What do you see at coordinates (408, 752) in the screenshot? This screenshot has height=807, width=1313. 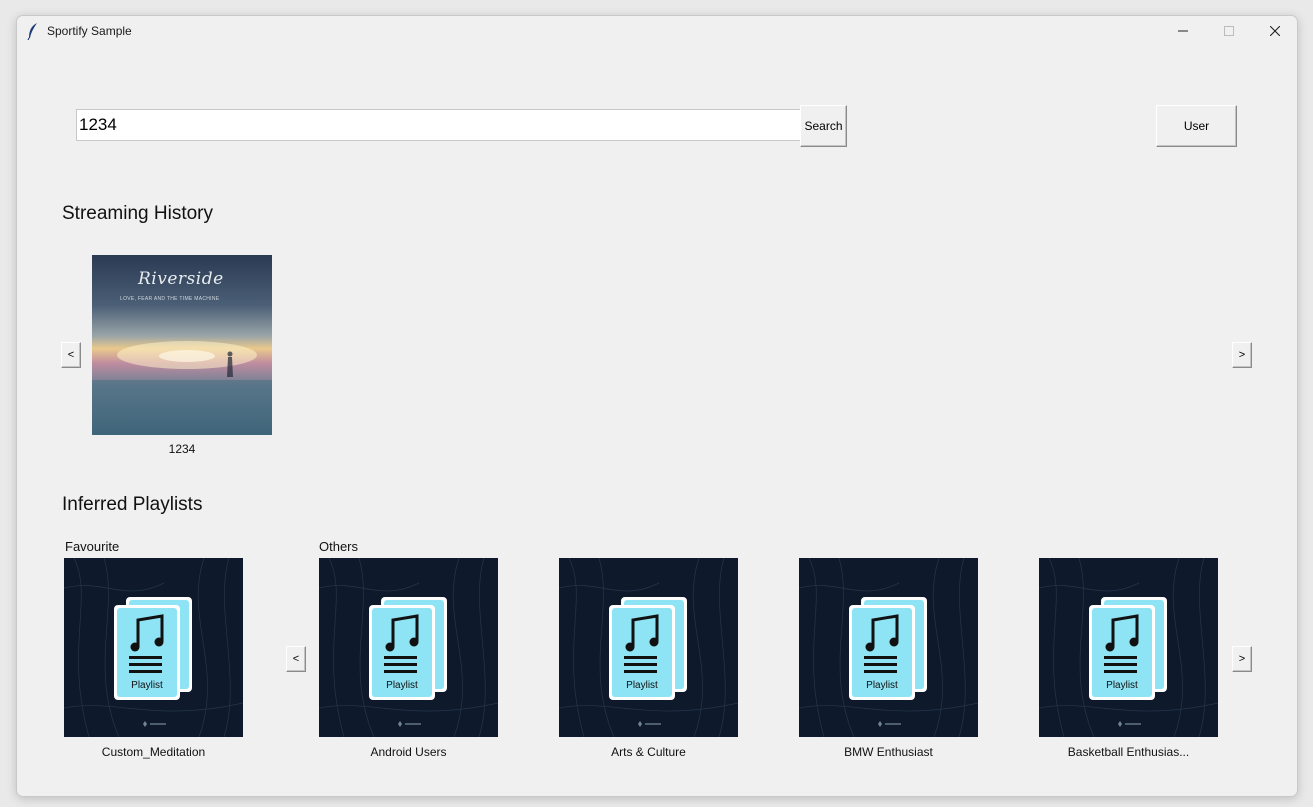 I see `playlist-caption: Android Users` at bounding box center [408, 752].